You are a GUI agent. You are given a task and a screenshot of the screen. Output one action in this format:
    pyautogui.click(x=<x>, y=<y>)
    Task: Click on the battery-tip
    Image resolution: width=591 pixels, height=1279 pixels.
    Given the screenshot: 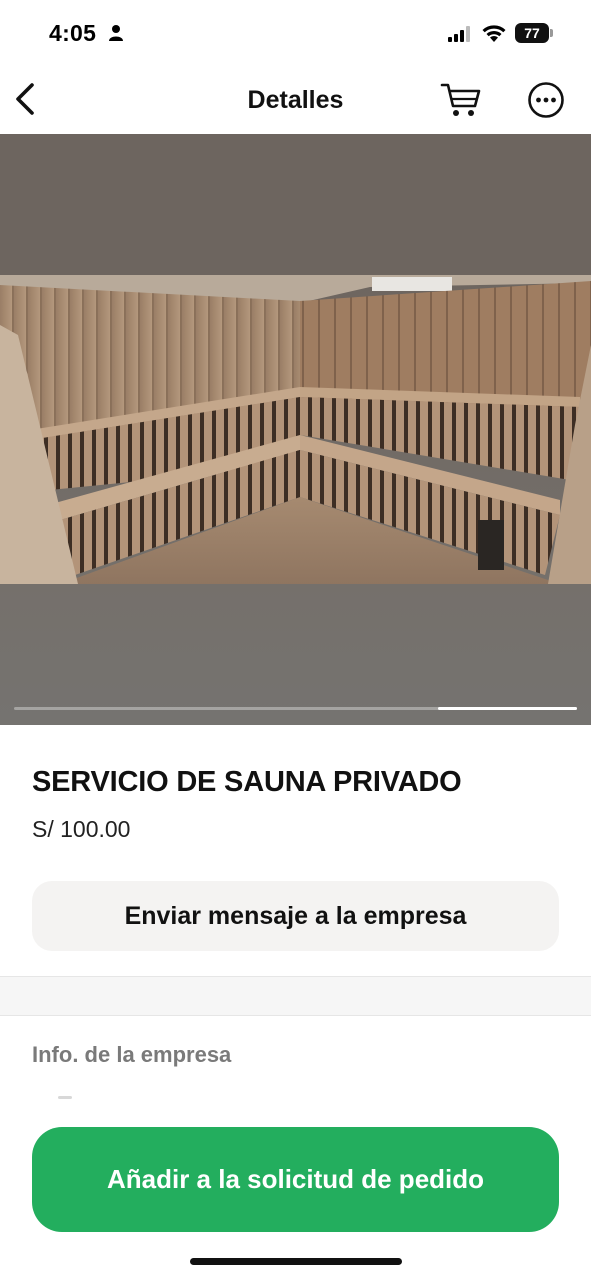 What is the action you would take?
    pyautogui.click(x=551, y=33)
    